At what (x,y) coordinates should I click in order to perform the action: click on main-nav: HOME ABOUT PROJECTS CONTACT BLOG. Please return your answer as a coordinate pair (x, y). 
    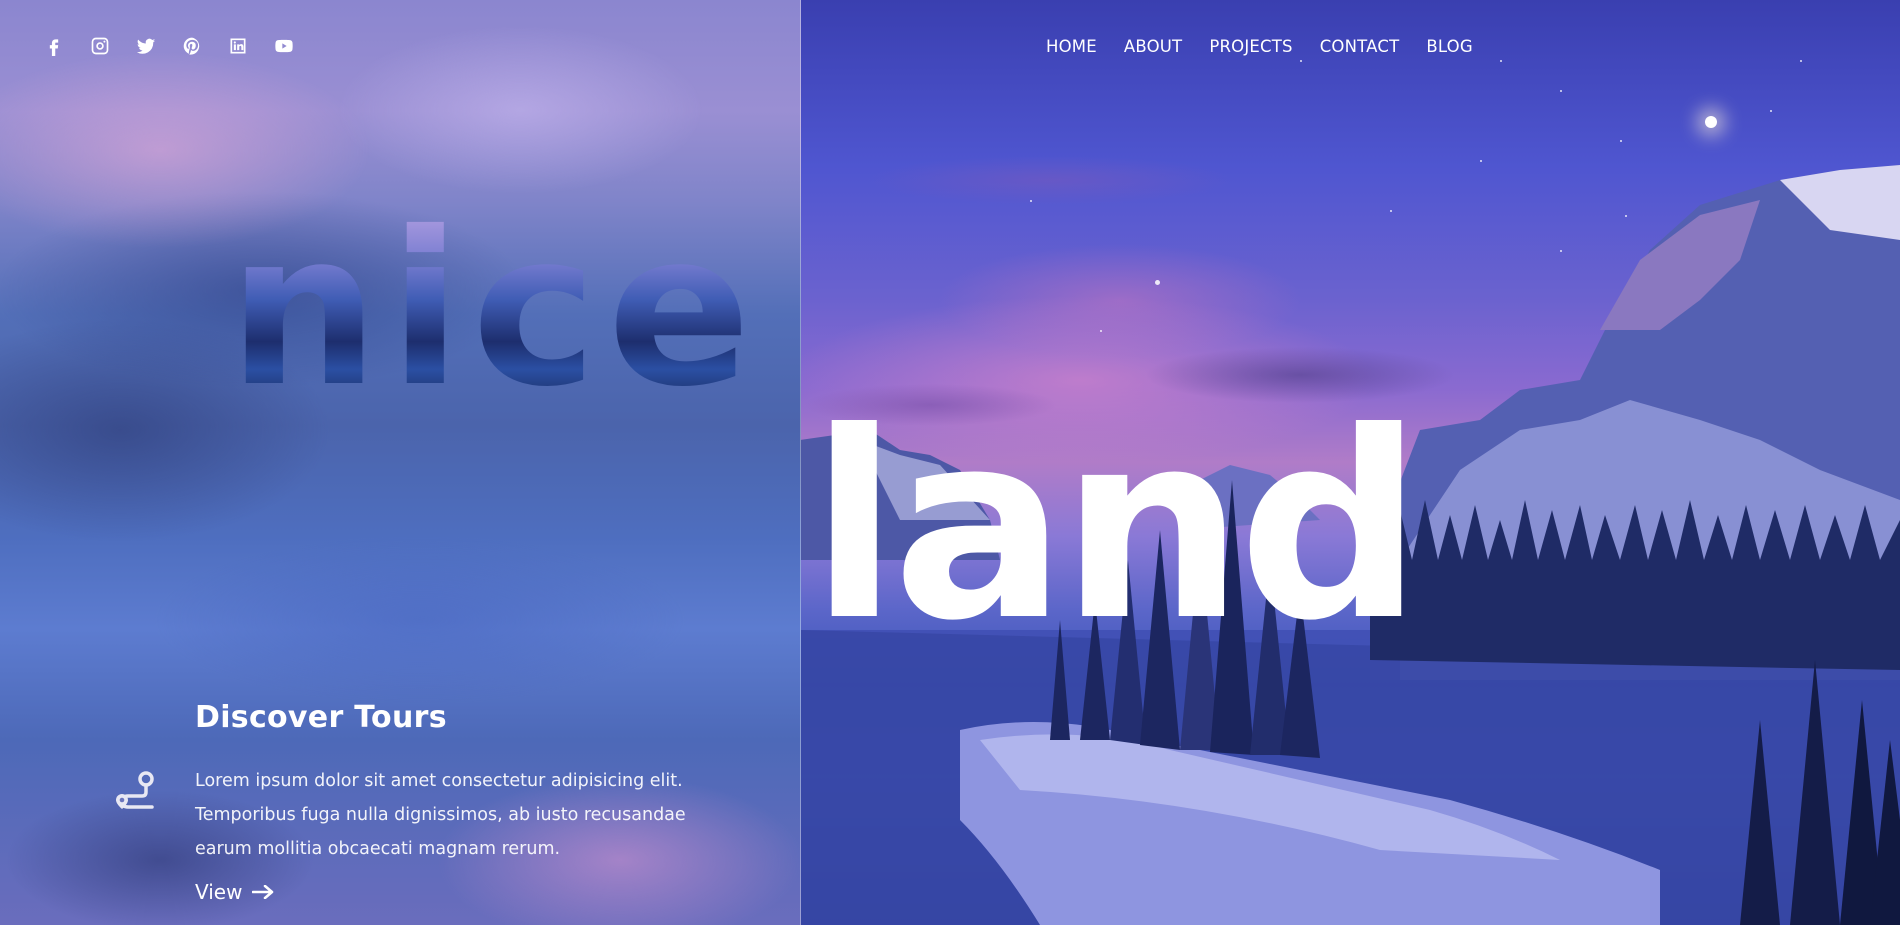
    Looking at the image, I should click on (1259, 46).